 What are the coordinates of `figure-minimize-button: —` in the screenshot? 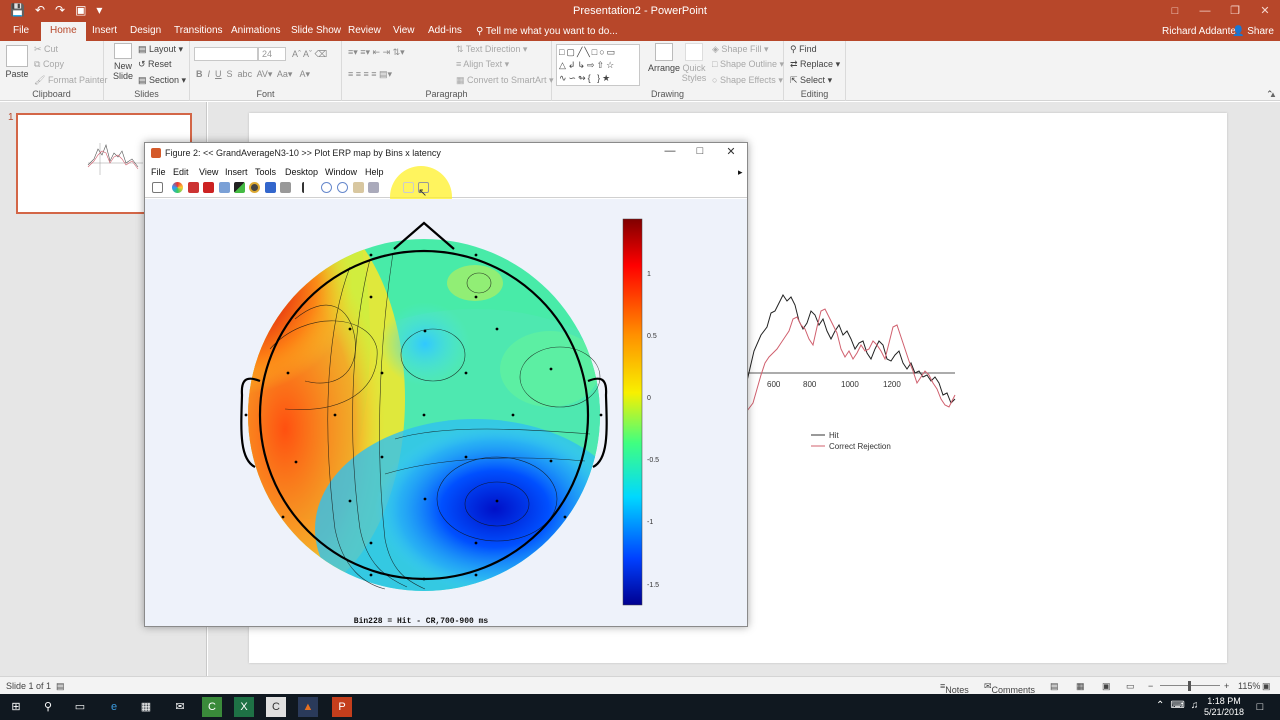 It's located at (670, 151).